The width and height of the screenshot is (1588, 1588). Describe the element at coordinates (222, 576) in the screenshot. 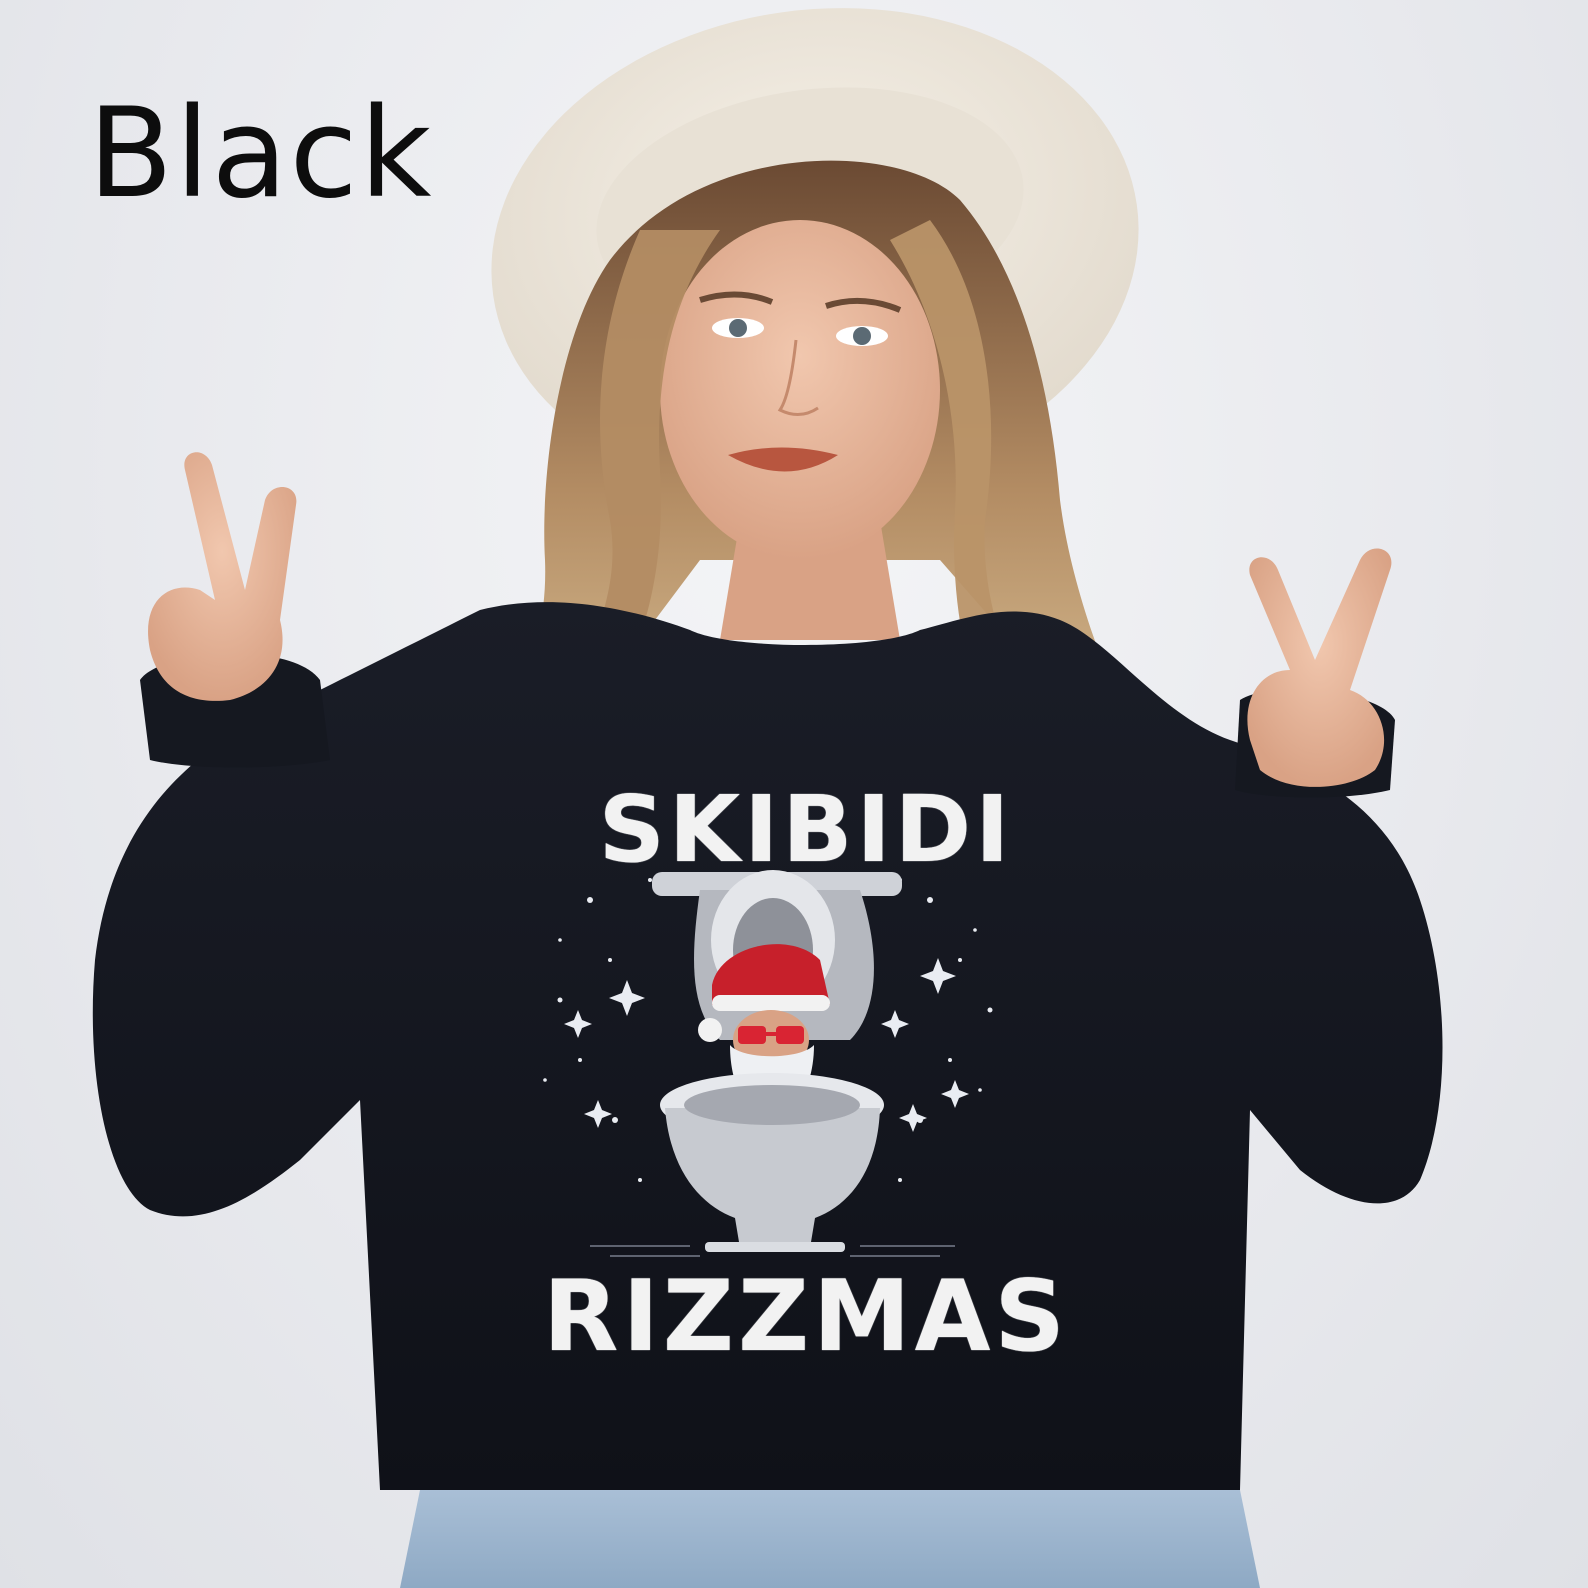

I see `left-hand` at that location.